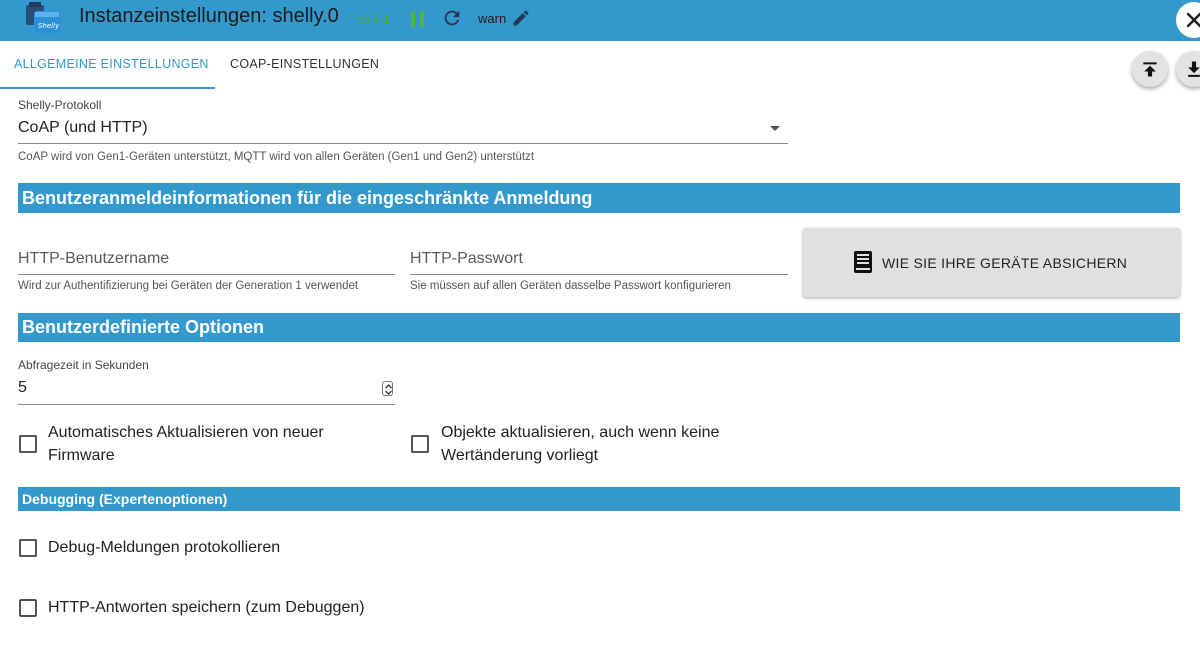 This screenshot has width=1200, height=647. What do you see at coordinates (206, 274) in the screenshot?
I see `http-username-underline` at bounding box center [206, 274].